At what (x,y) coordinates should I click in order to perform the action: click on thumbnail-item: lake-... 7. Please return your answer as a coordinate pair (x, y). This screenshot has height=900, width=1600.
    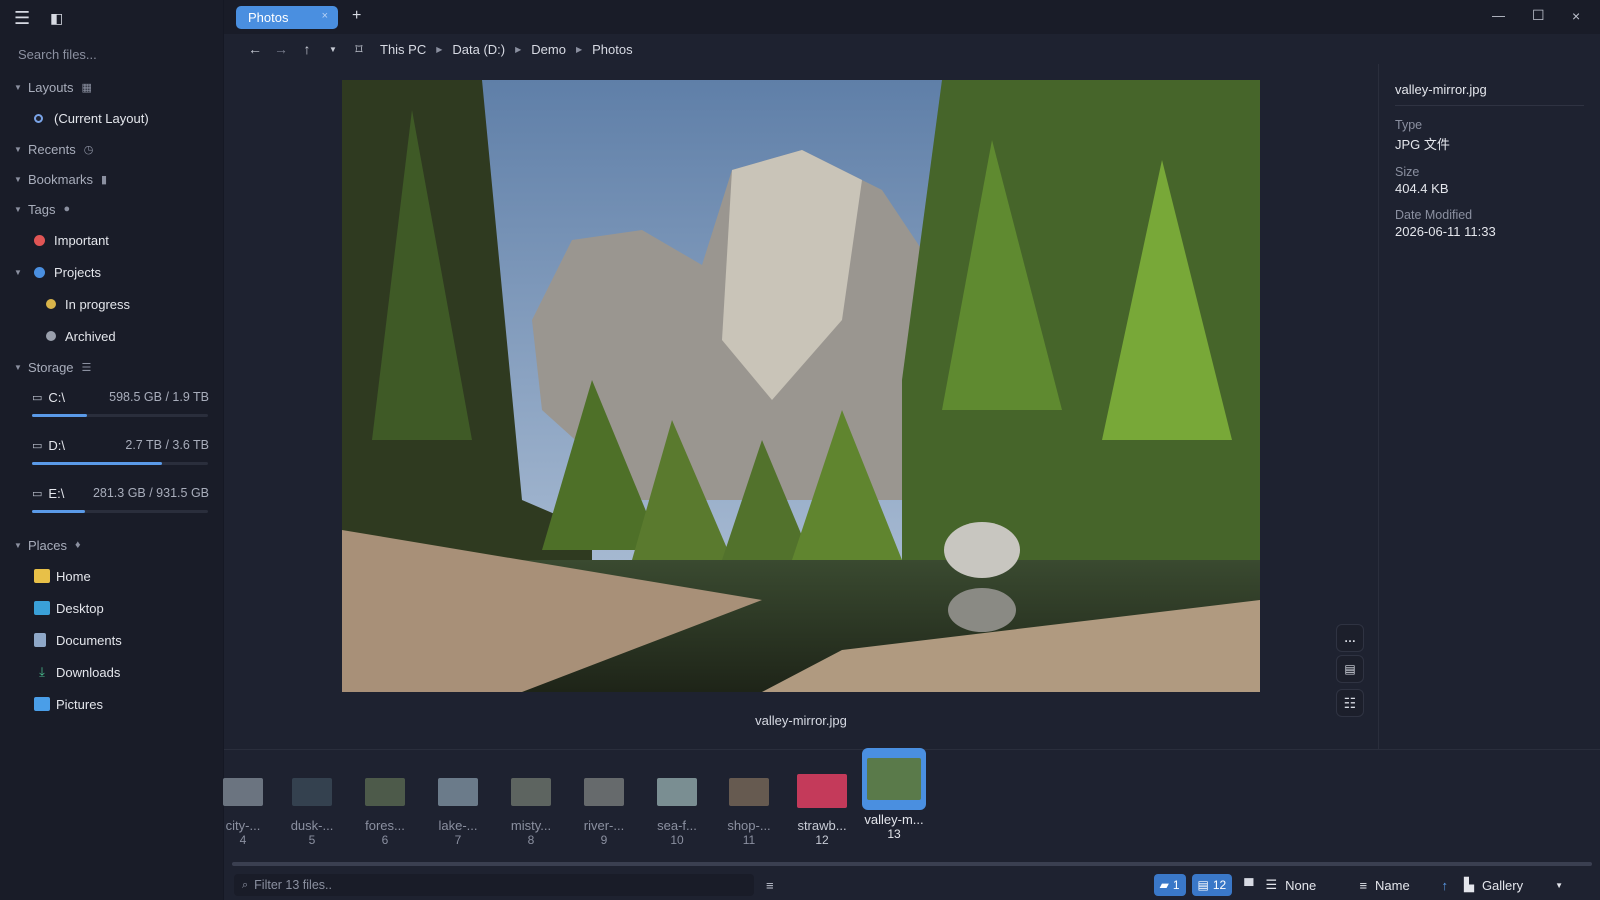
    Looking at the image, I should click on (458, 804).